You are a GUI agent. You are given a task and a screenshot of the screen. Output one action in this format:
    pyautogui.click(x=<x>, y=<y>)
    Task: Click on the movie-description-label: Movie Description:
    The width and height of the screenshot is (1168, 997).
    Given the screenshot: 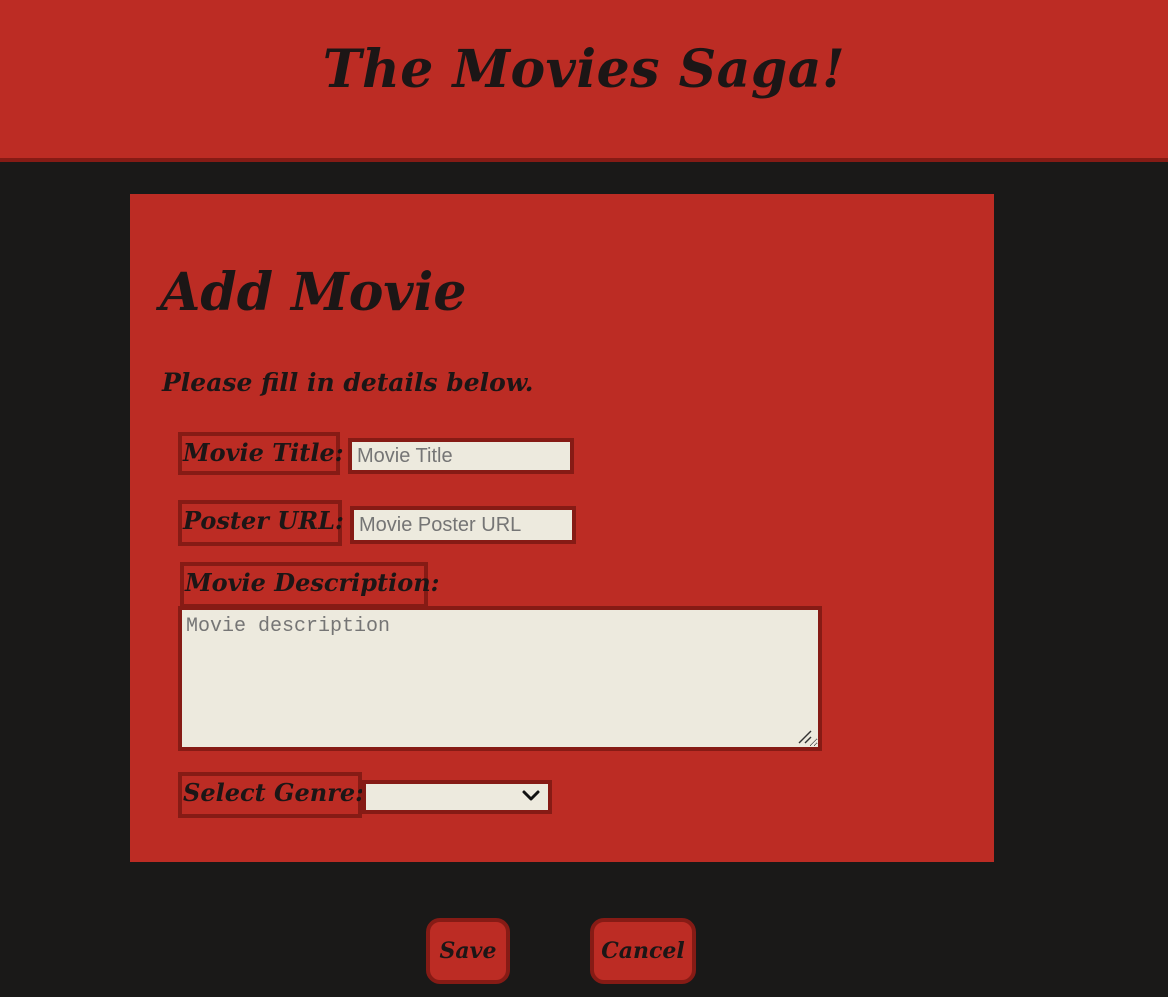 What is the action you would take?
    pyautogui.click(x=310, y=585)
    